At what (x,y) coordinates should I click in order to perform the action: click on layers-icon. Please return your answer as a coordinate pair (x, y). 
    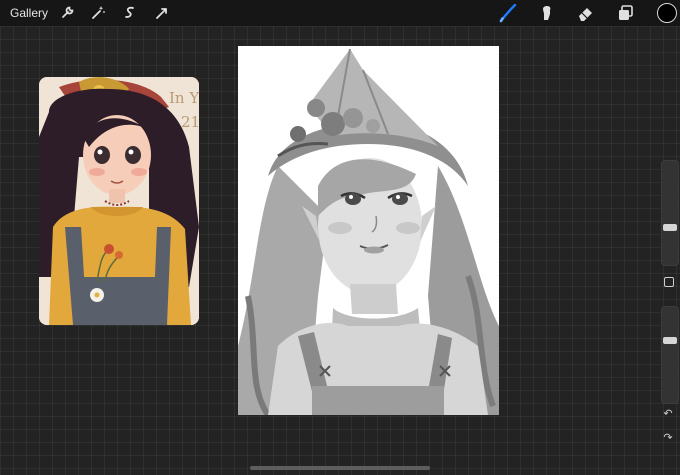
    Looking at the image, I should click on (626, 13).